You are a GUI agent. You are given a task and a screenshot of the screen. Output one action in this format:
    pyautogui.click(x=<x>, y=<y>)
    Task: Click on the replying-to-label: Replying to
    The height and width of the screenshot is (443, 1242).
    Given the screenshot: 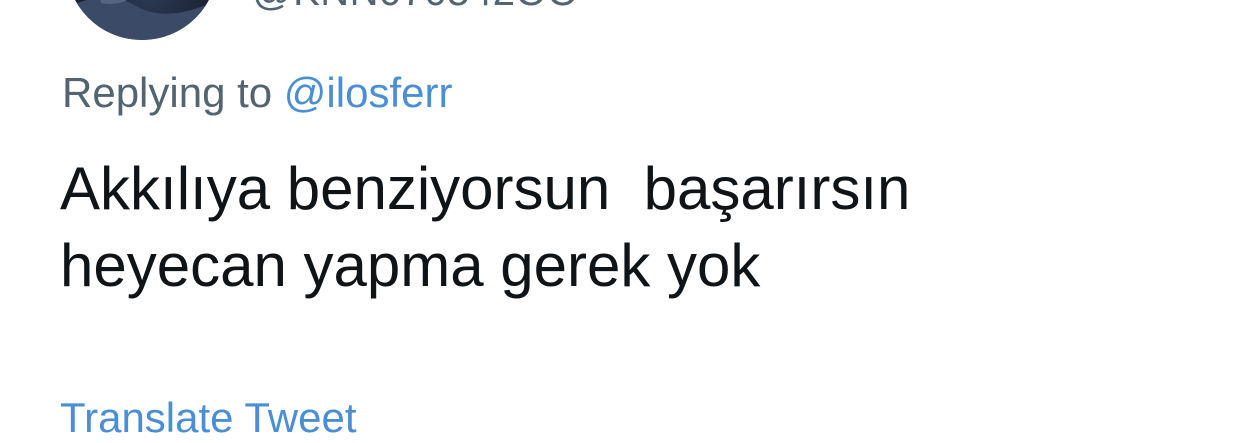 What is the action you would take?
    pyautogui.click(x=173, y=92)
    